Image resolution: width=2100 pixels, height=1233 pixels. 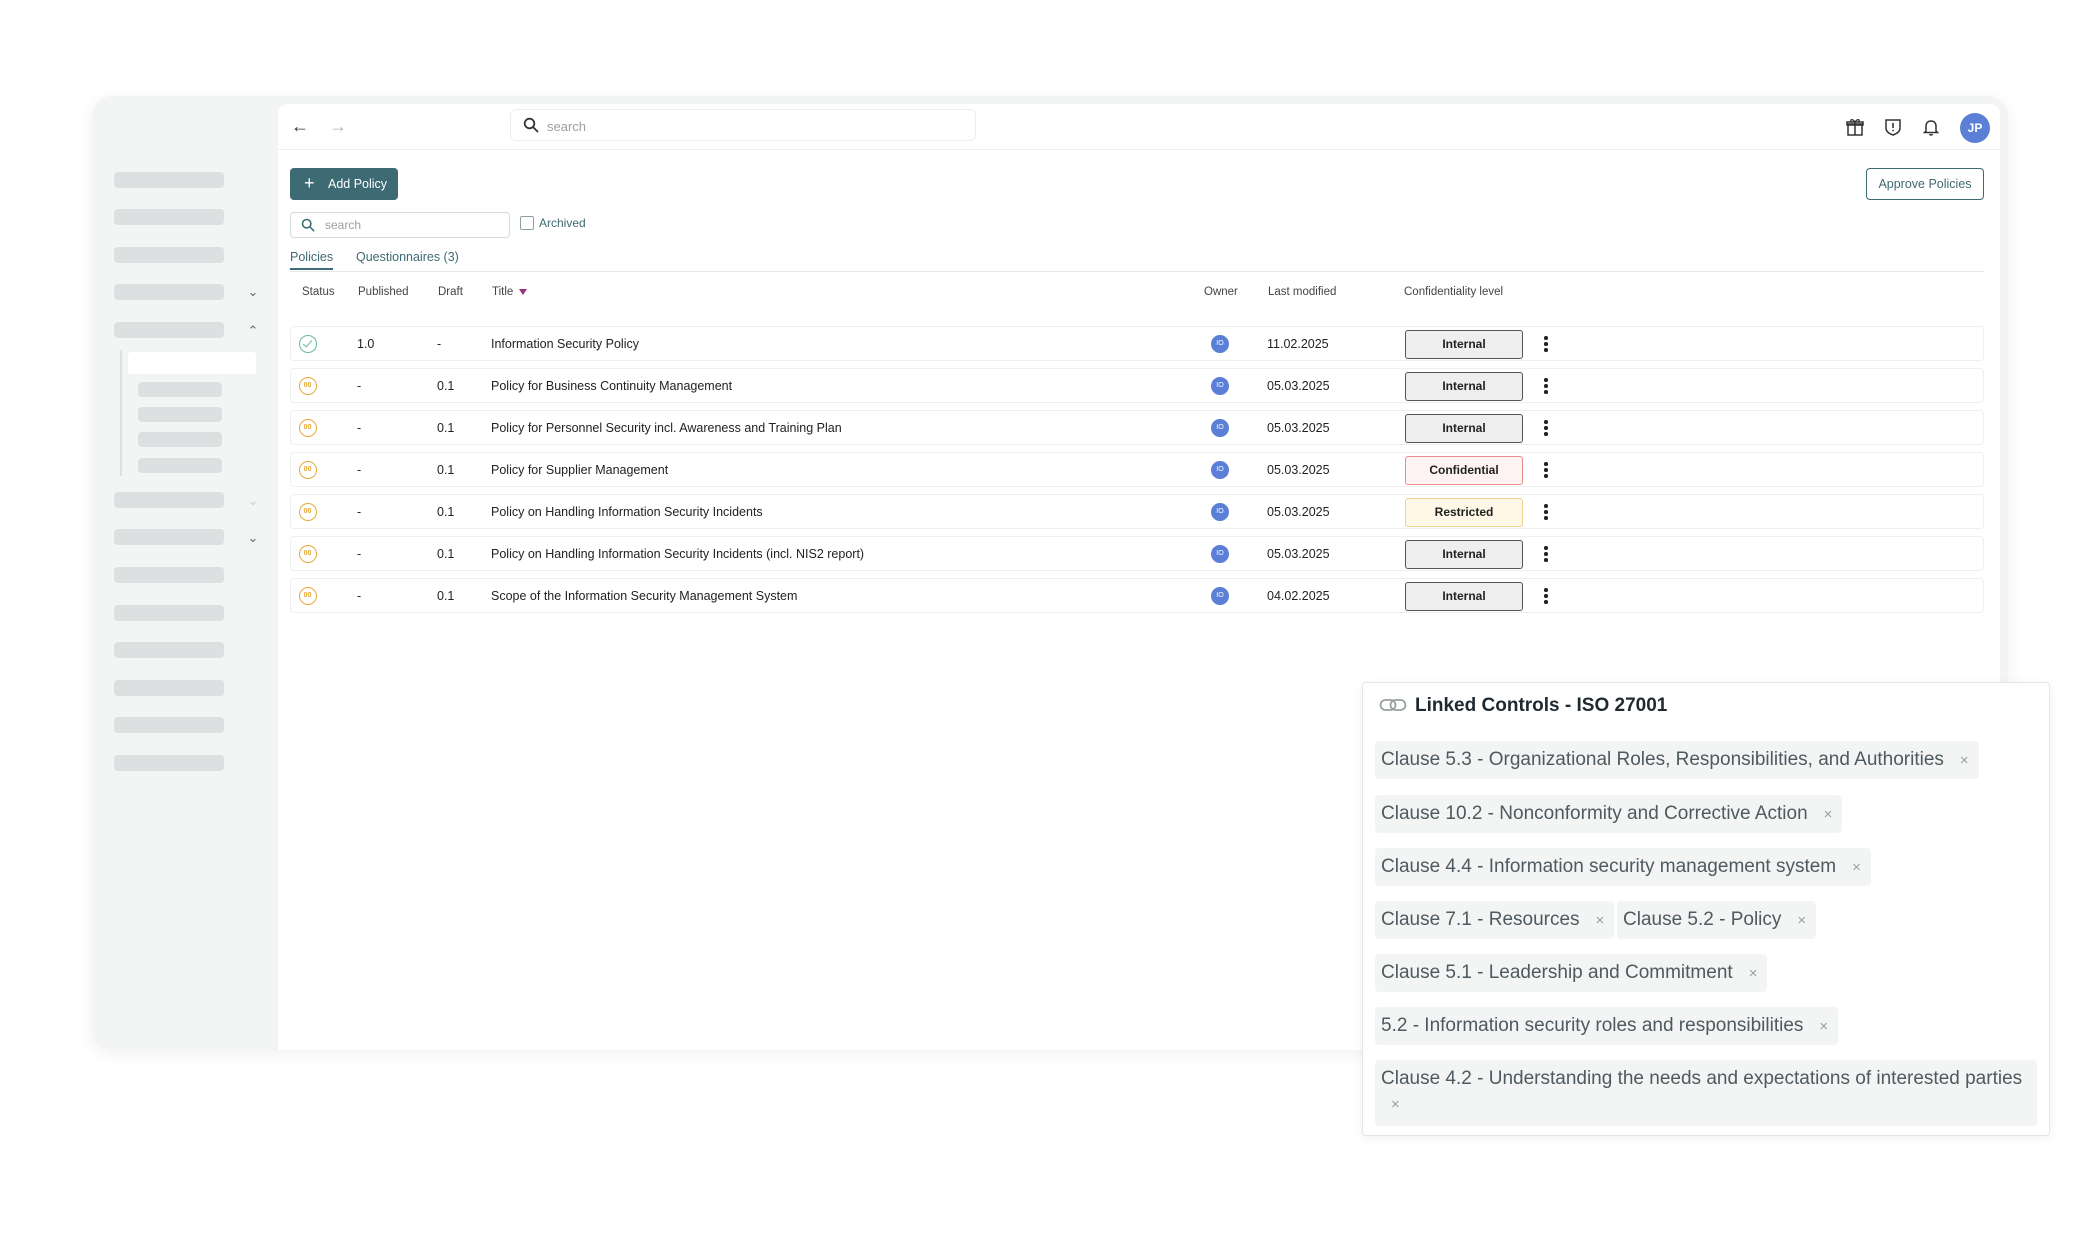 What do you see at coordinates (565, 344) in the screenshot?
I see `policy-title: Information Security Policy` at bounding box center [565, 344].